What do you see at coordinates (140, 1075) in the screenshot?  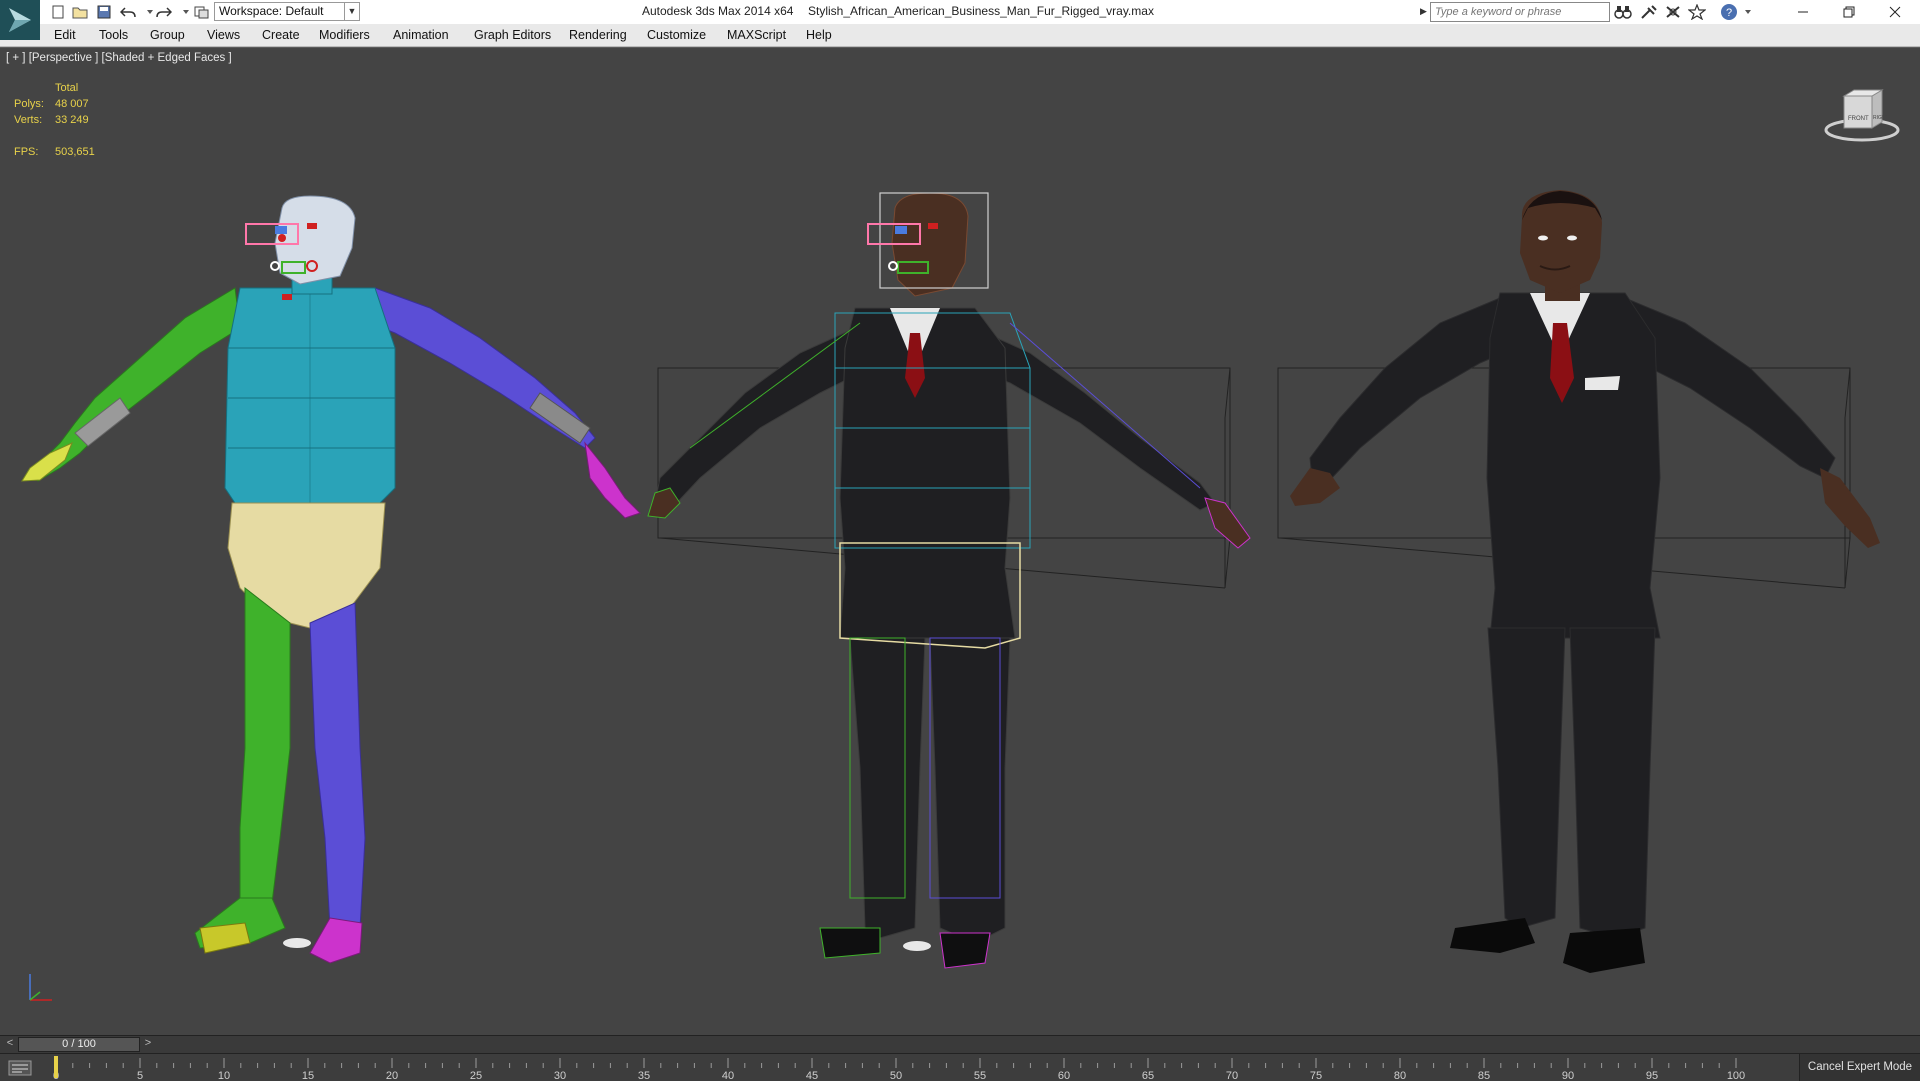 I see `ruler-tick-label: 5` at bounding box center [140, 1075].